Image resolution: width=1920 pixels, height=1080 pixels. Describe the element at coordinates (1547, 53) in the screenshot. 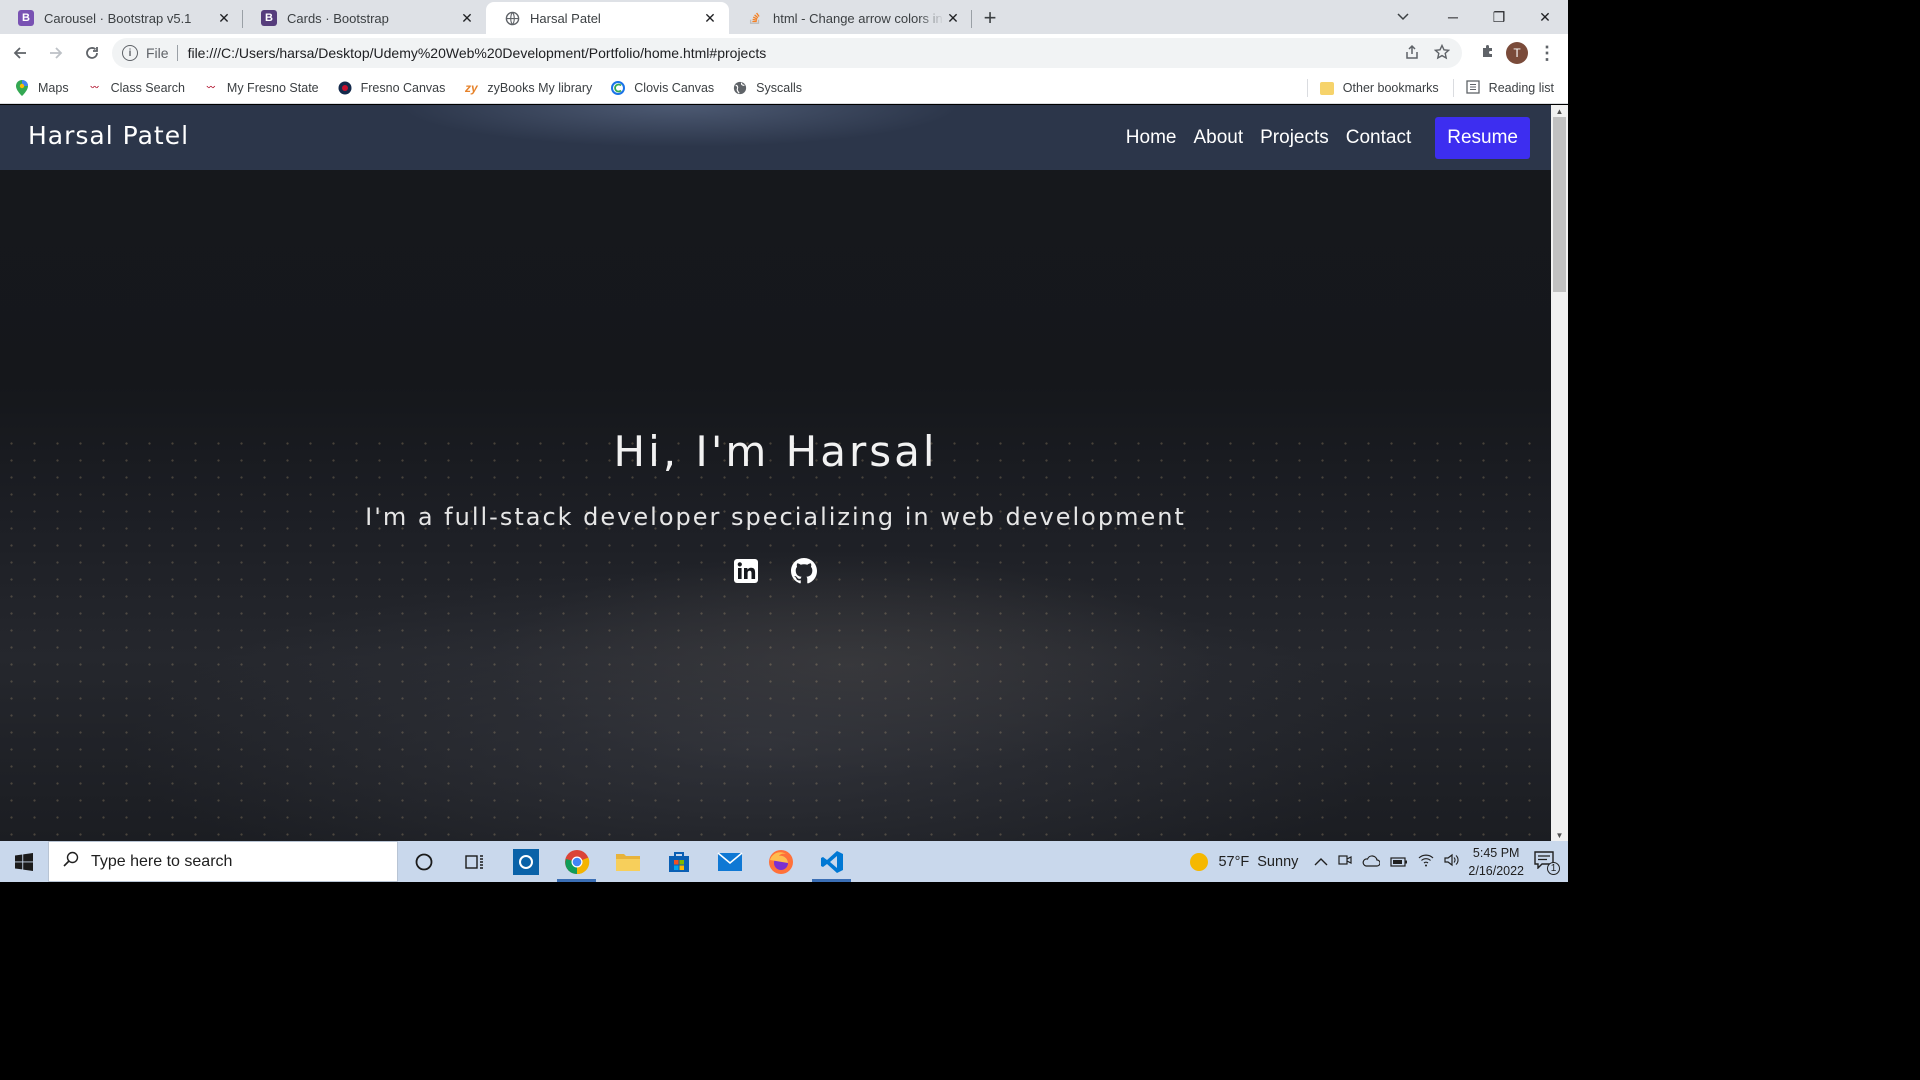

I see `menu-kebab-icon: ⋮` at that location.